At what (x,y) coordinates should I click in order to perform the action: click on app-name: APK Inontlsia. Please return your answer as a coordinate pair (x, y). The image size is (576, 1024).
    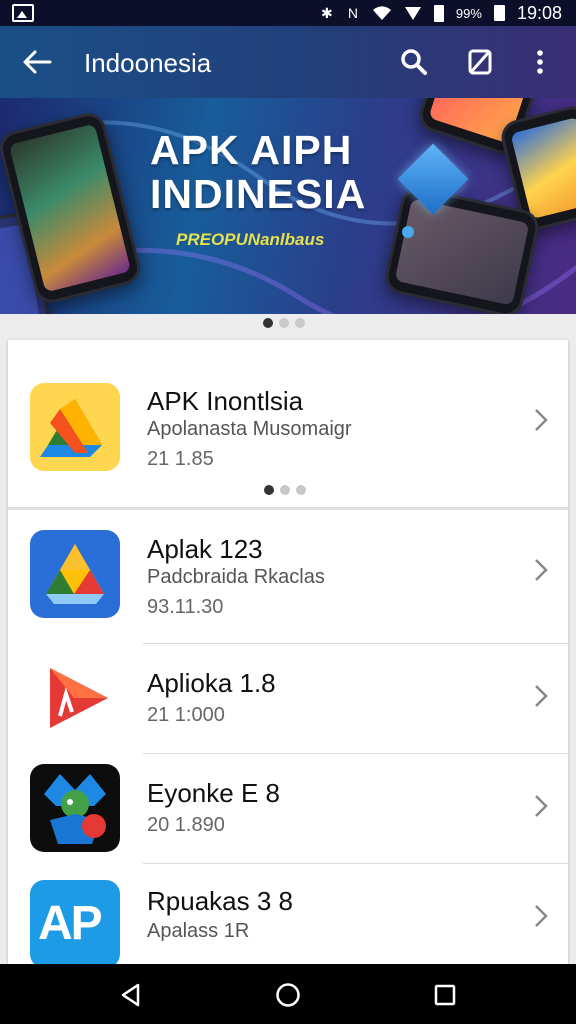
    Looking at the image, I should click on (225, 401).